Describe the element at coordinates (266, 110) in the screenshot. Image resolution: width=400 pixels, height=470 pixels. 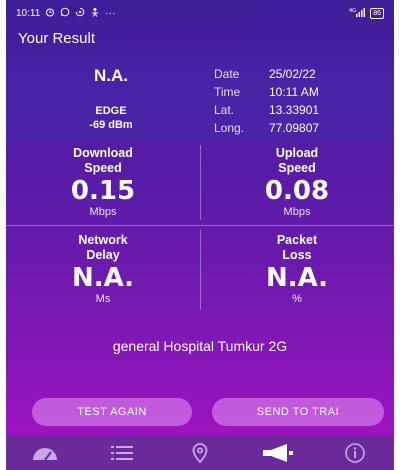
I see `info-row-lat: Lat. 13.33901` at that location.